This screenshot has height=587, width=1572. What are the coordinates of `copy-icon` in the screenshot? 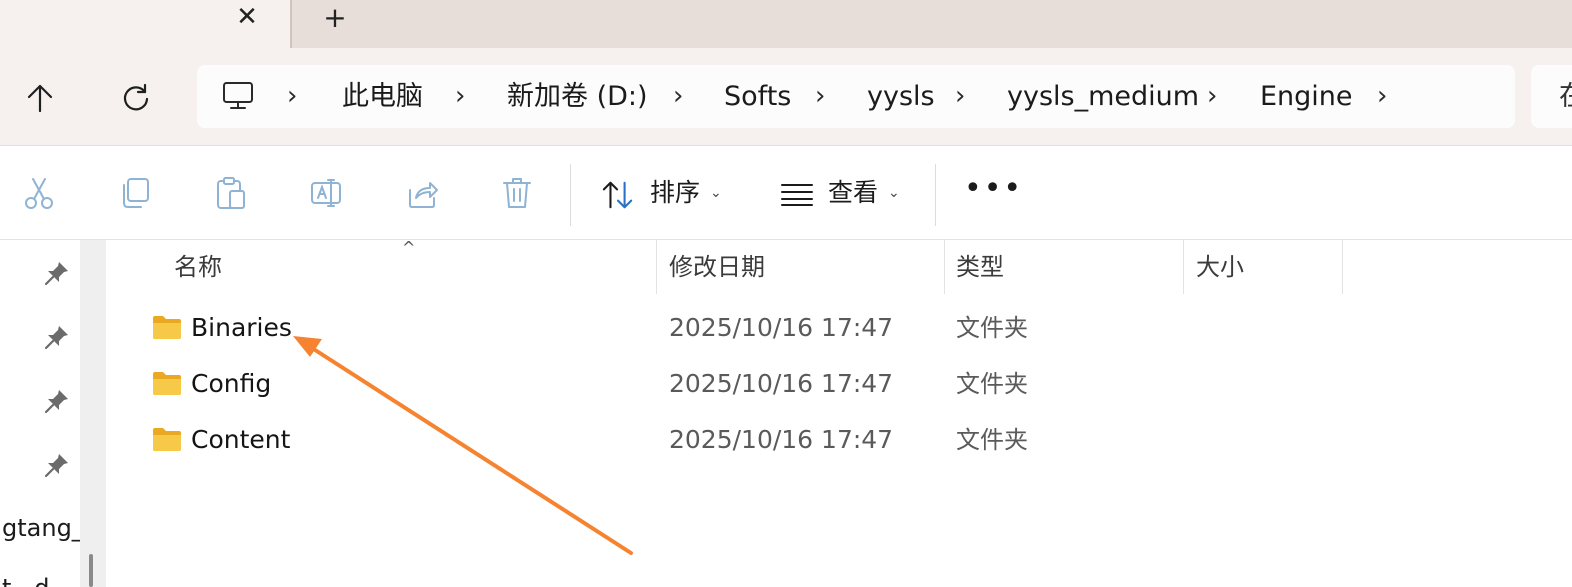 It's located at (135, 193).